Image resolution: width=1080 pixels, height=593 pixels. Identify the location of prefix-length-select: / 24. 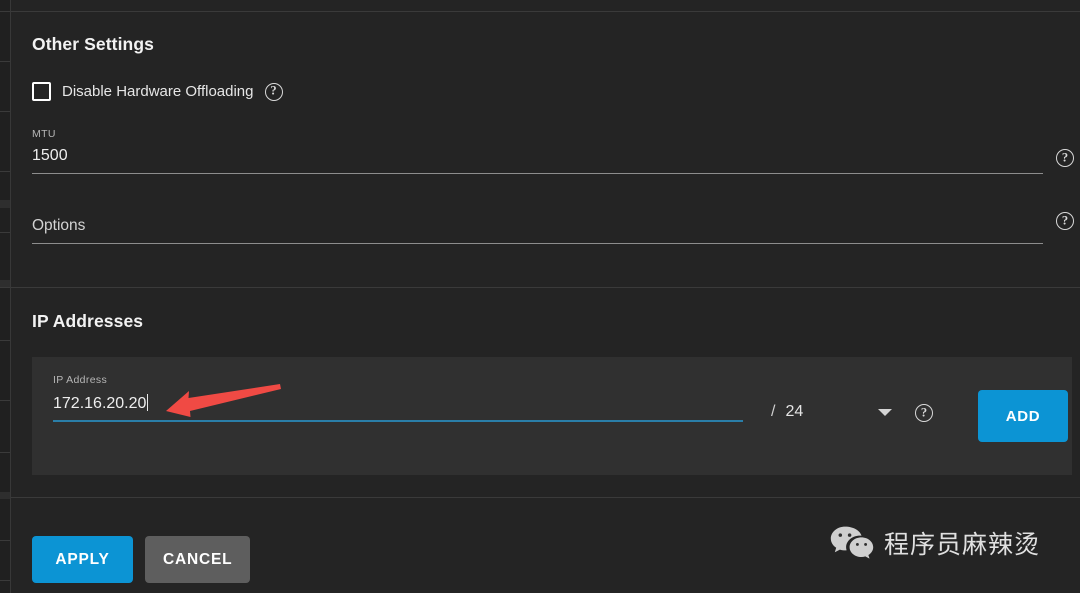
(787, 412).